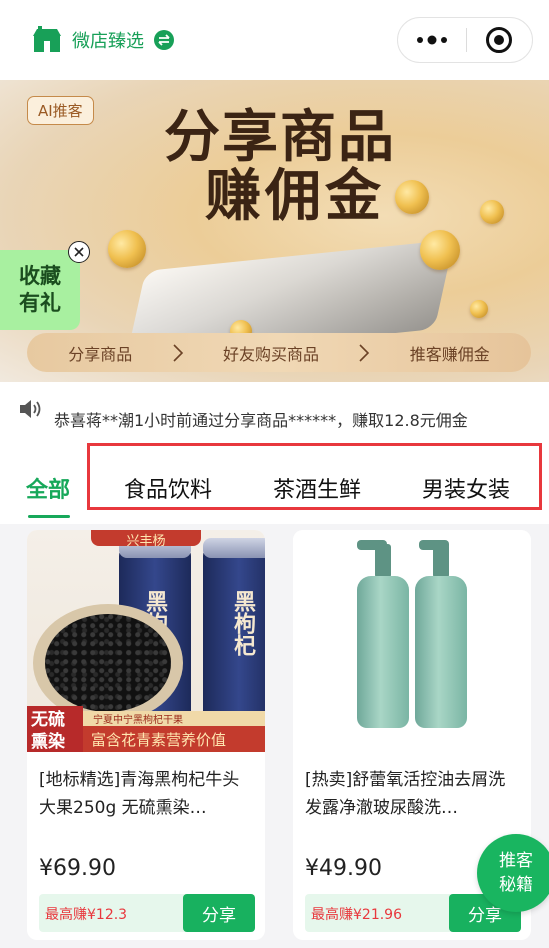 This screenshot has height=948, width=549. I want to click on brand-name: 微店臻选, so click(108, 41).